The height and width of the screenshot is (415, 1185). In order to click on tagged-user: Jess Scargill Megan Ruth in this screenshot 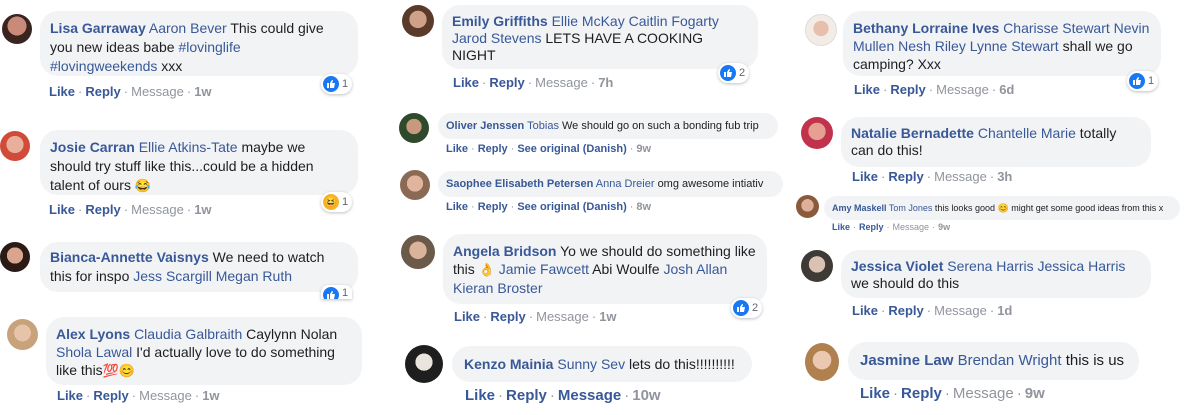, I will do `click(212, 276)`.